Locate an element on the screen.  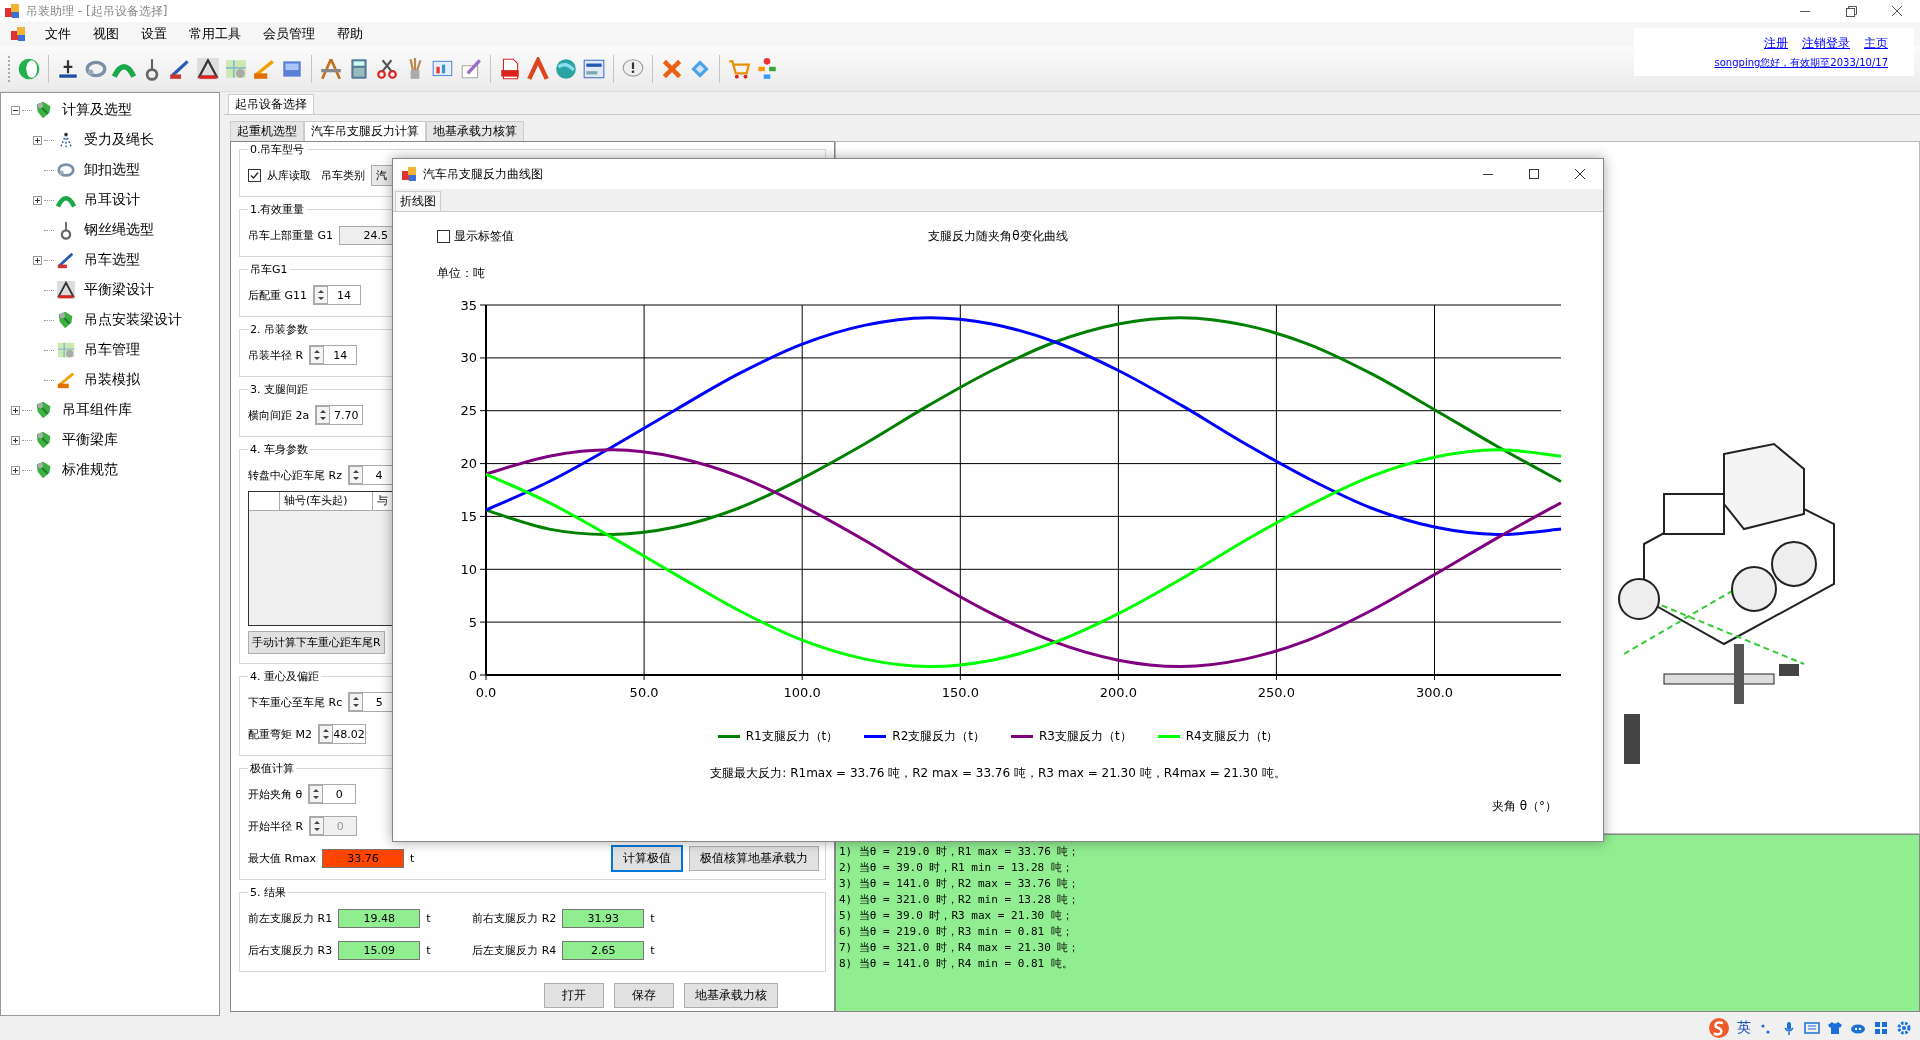
tab: 汽车吊支腿反力计算 is located at coordinates (365, 131).